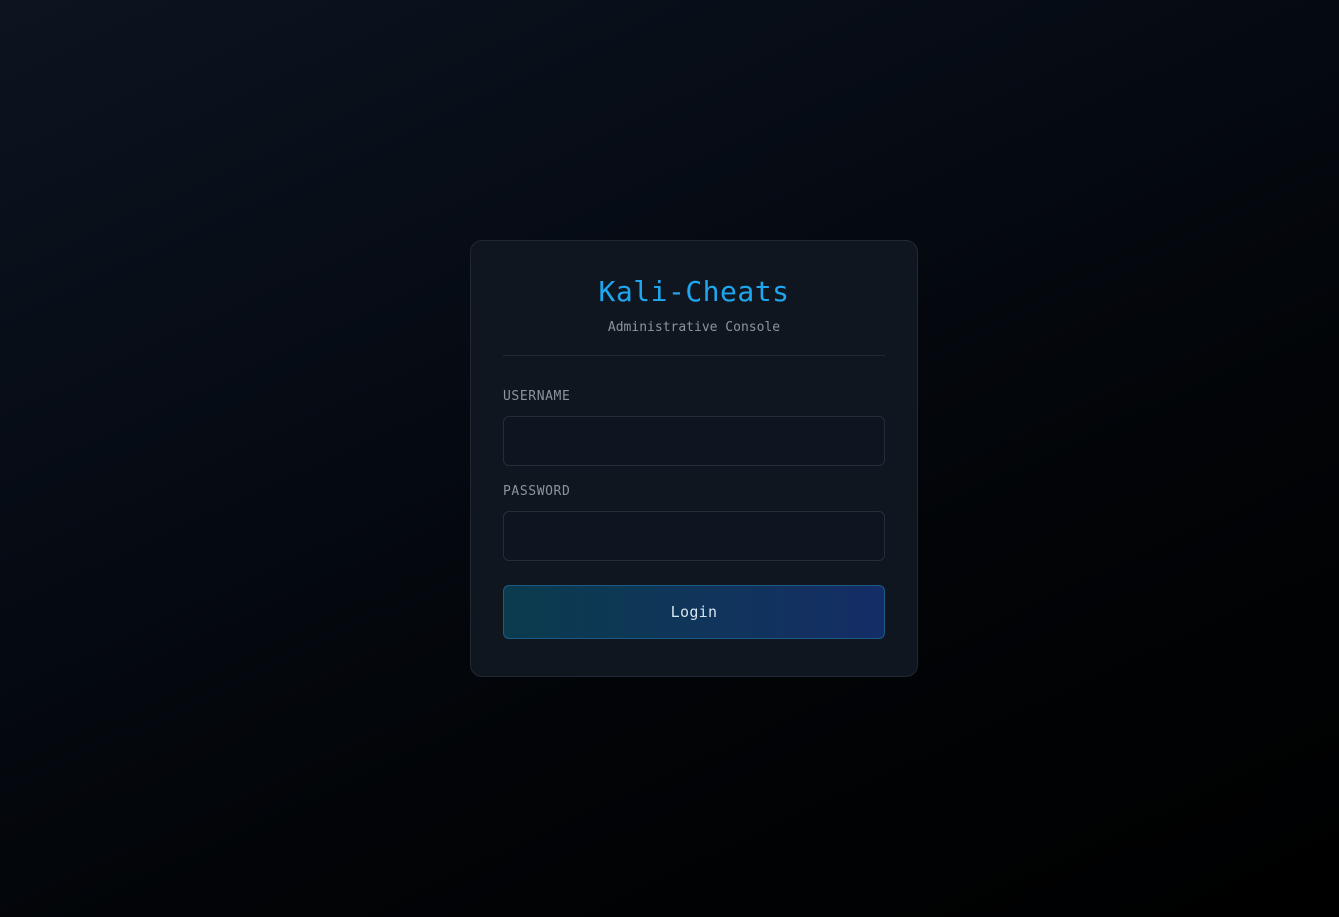 The height and width of the screenshot is (917, 1339). I want to click on app-subtitle: Administrative Console, so click(694, 327).